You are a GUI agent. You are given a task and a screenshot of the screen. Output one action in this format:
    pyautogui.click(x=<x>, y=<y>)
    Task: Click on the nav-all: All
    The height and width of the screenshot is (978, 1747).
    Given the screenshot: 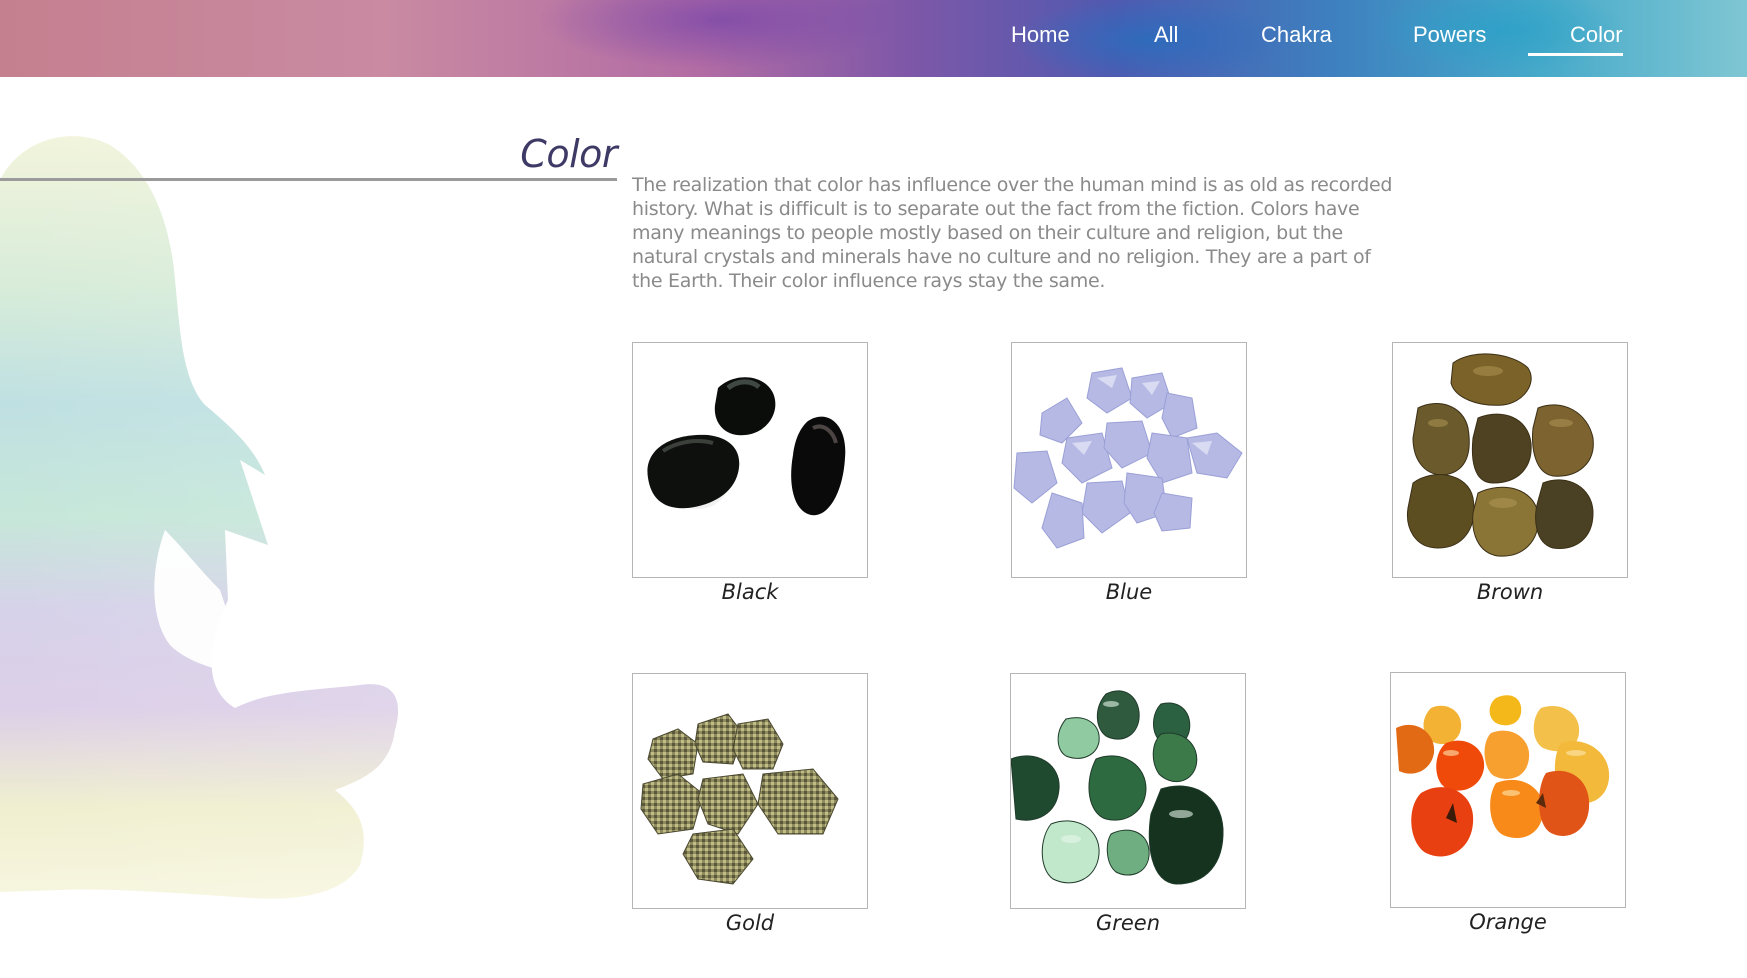 What is the action you would take?
    pyautogui.click(x=1166, y=35)
    